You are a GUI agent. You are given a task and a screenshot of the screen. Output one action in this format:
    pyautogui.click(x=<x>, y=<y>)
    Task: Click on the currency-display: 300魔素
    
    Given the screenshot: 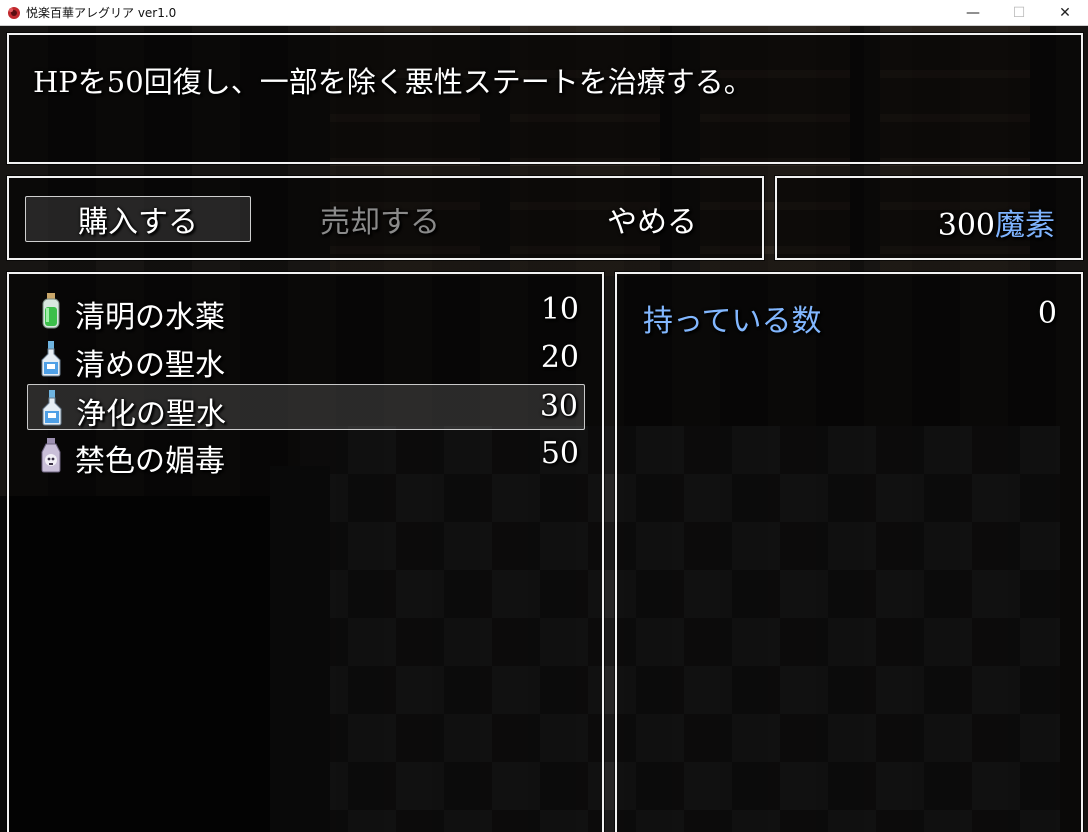 What is the action you would take?
    pyautogui.click(x=996, y=222)
    